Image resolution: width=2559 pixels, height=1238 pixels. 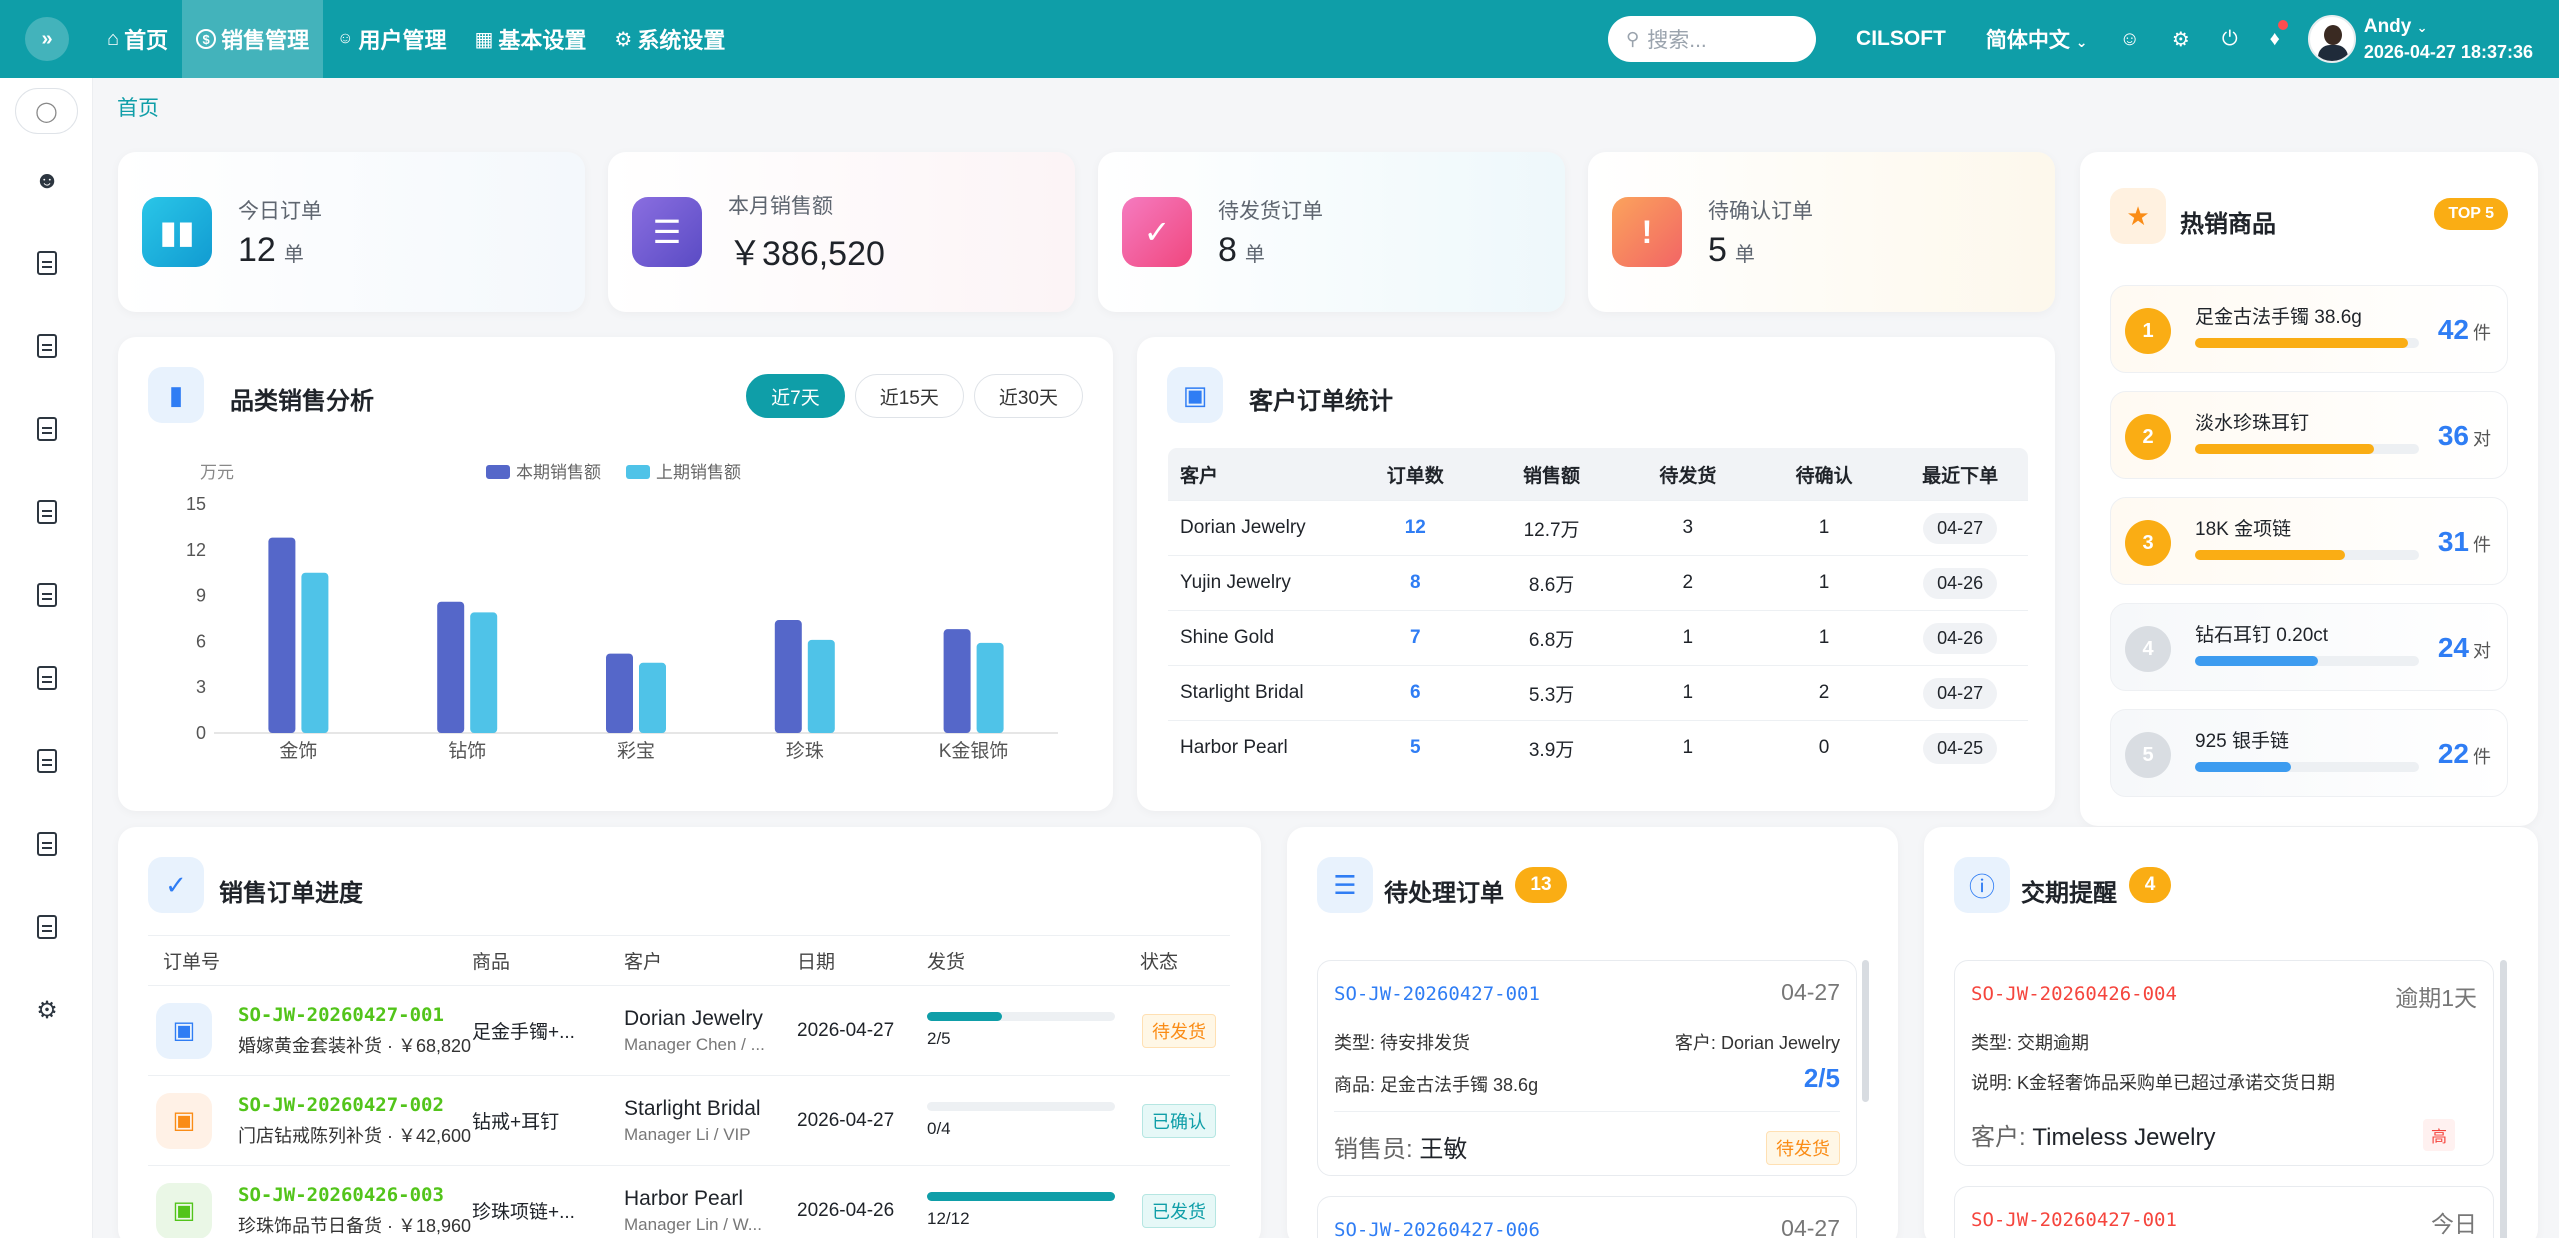 I want to click on table-row: Shine Gold 7 6.8万 1 1 04-26, so click(x=1598, y=638).